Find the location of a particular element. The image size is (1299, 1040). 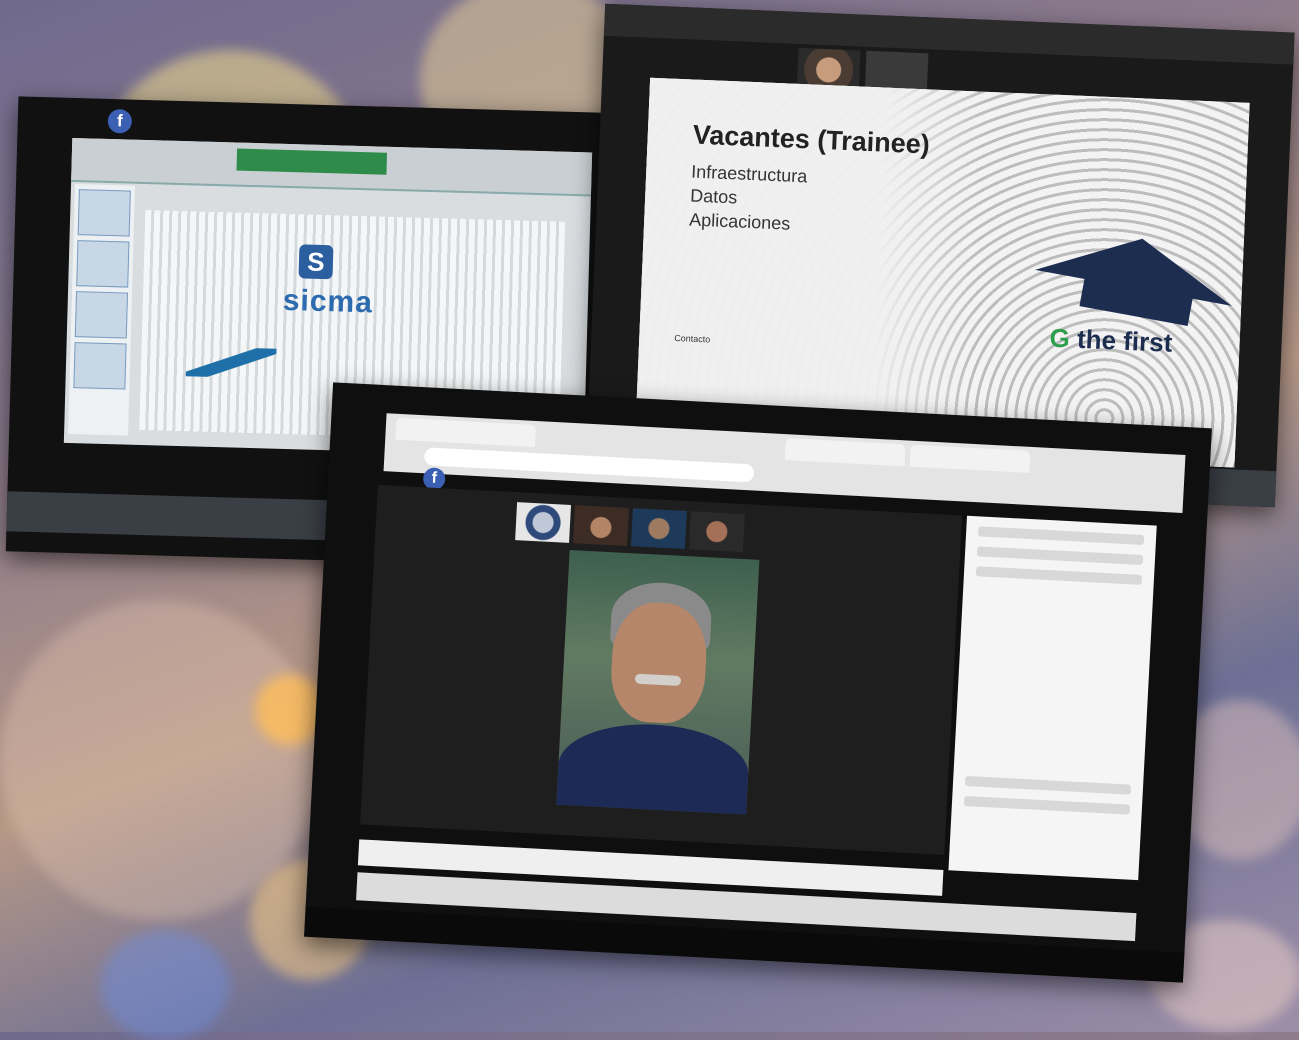

sicma-logo-text: sicma is located at coordinates (328, 301).